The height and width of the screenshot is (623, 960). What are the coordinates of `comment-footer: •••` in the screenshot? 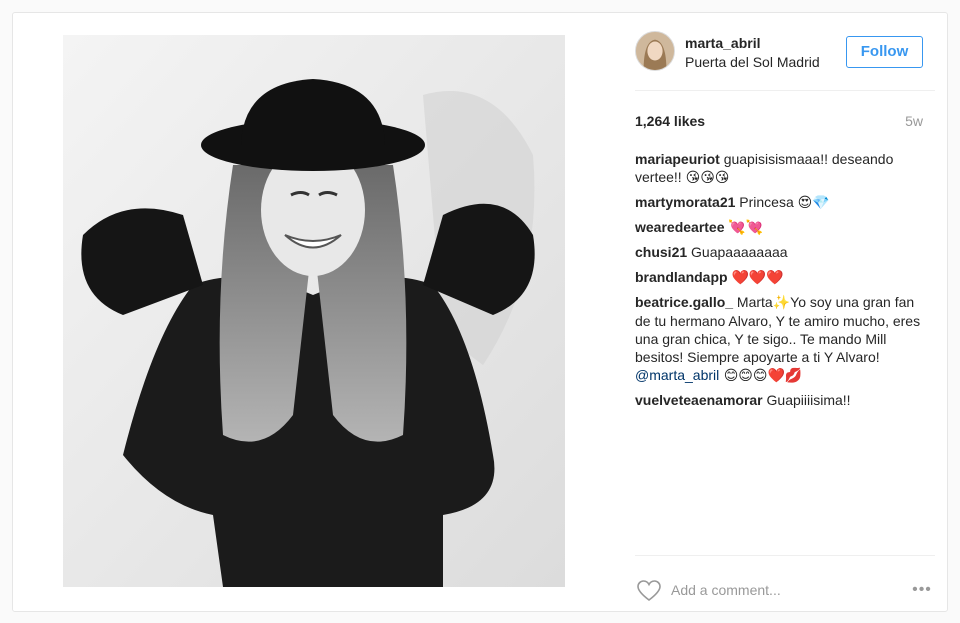 It's located at (785, 584).